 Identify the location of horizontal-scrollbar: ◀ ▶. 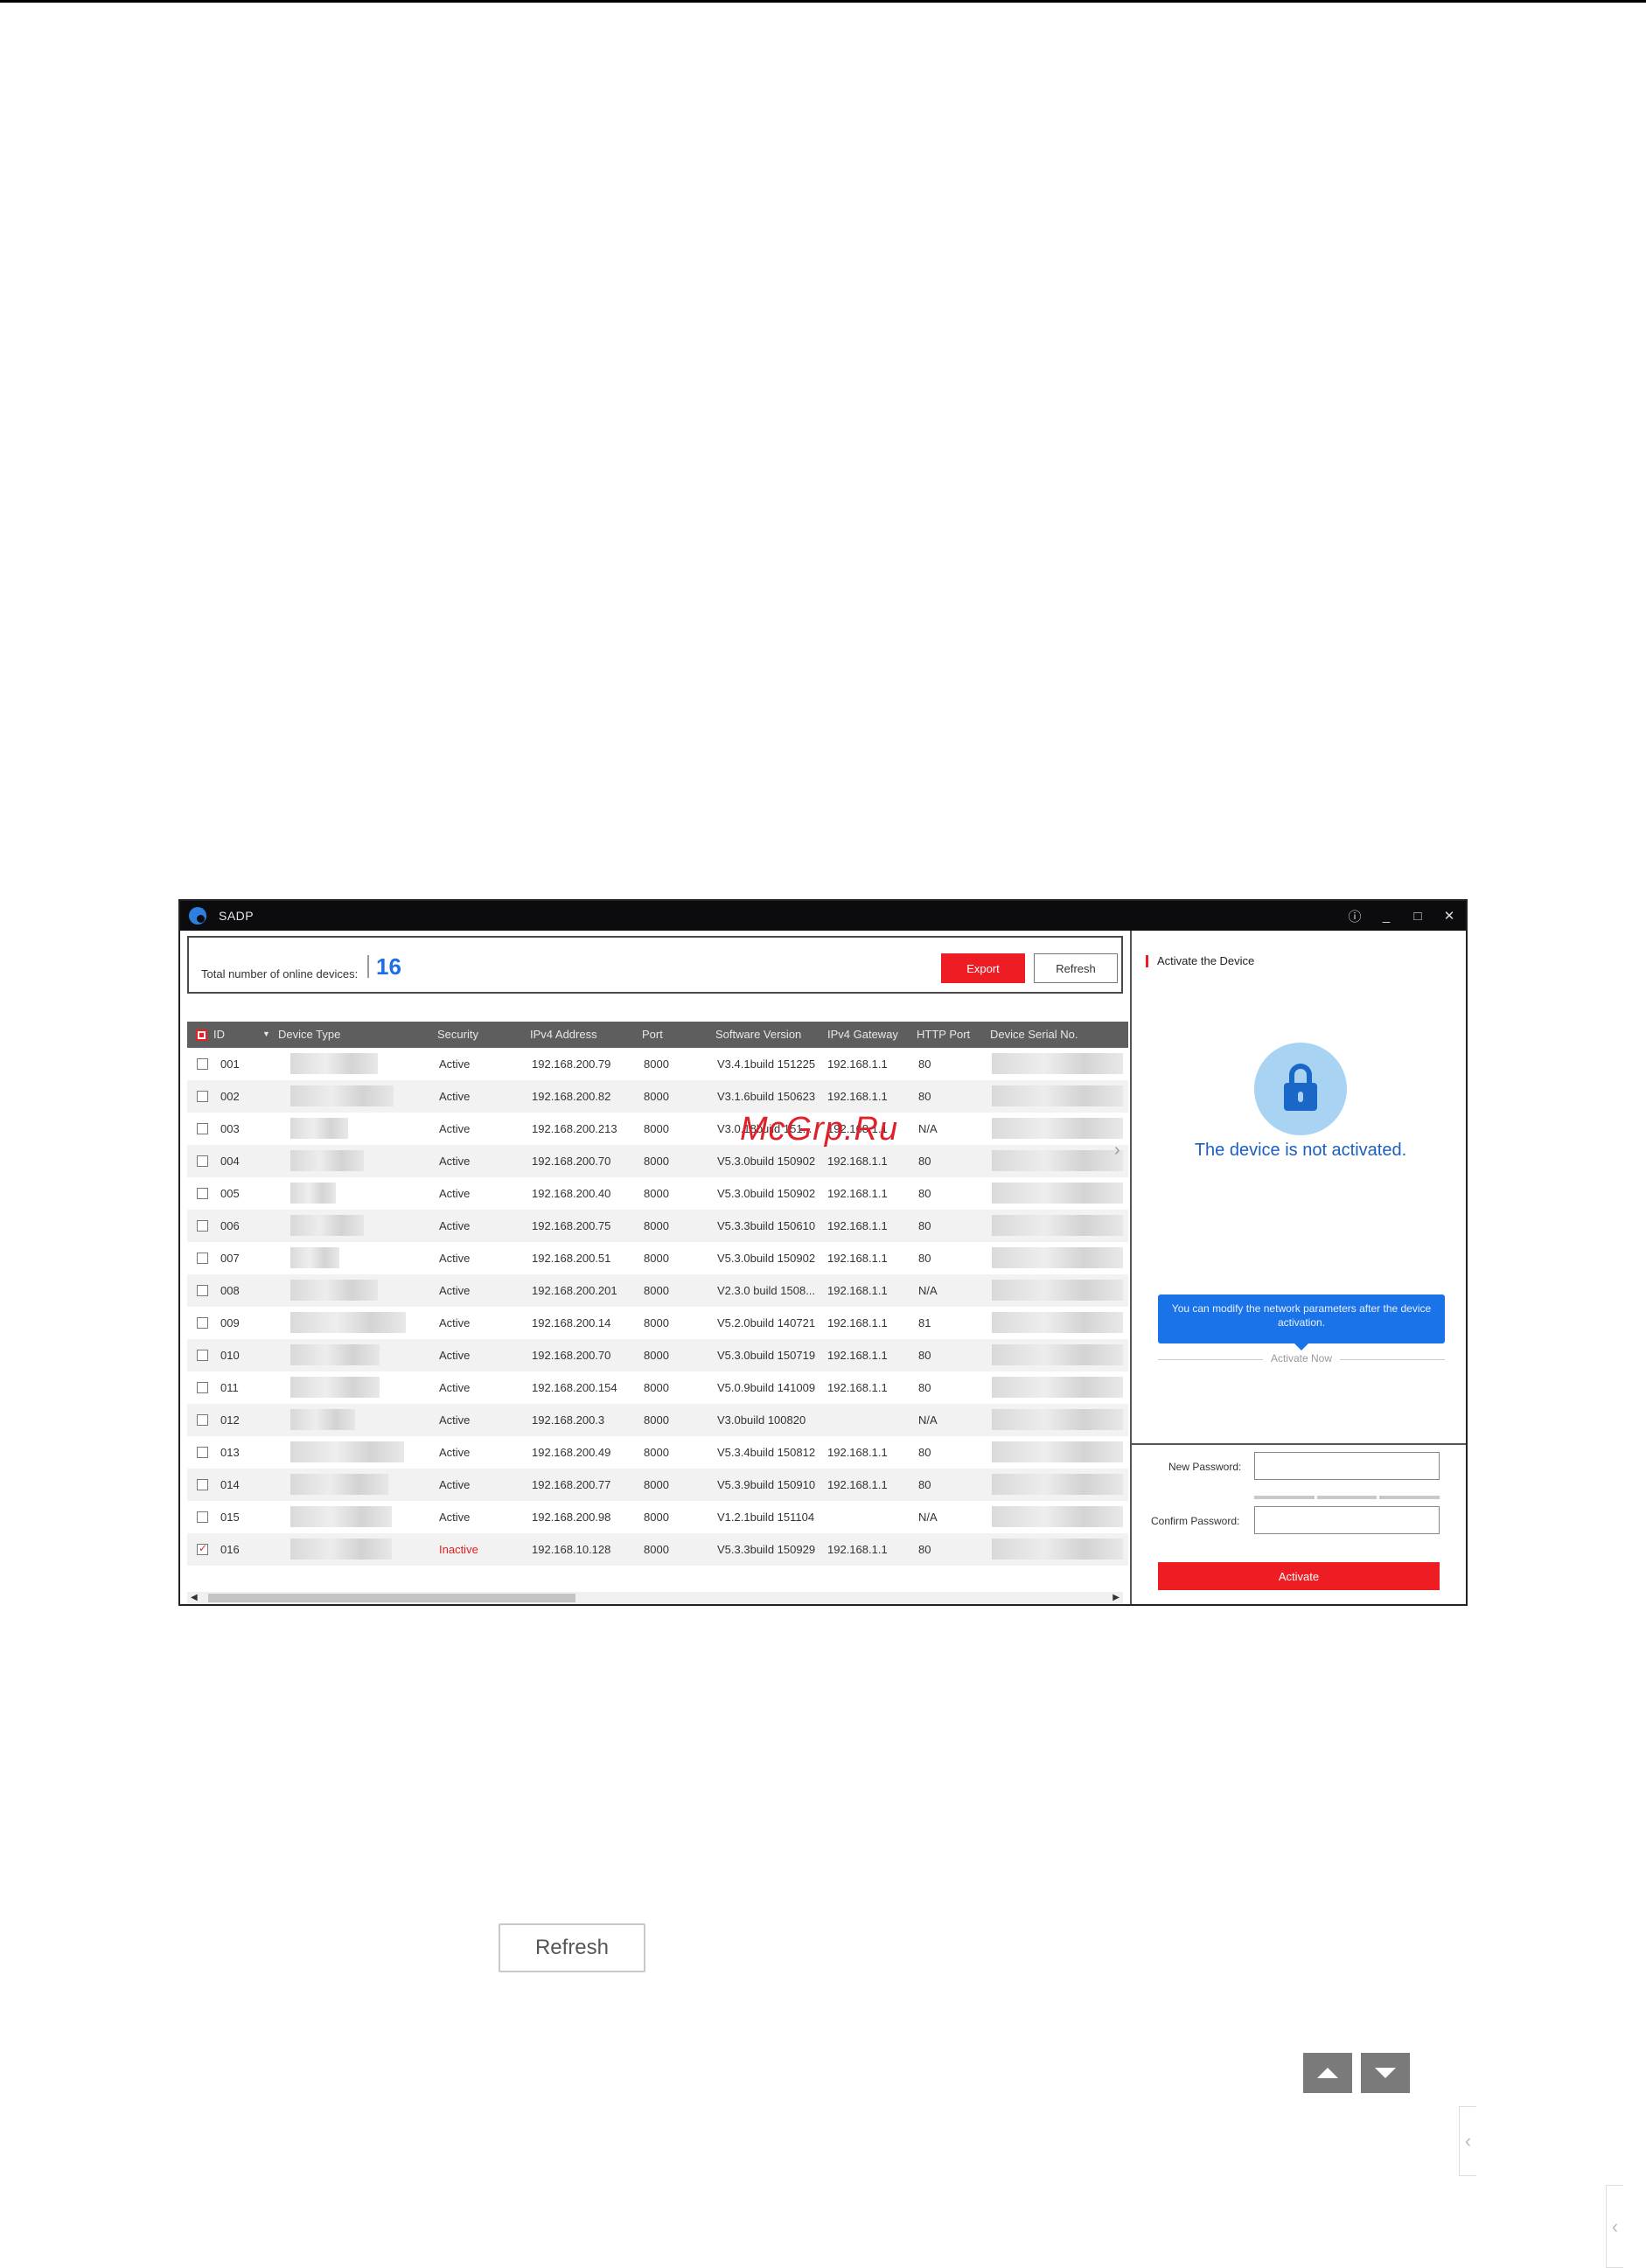
(655, 1598).